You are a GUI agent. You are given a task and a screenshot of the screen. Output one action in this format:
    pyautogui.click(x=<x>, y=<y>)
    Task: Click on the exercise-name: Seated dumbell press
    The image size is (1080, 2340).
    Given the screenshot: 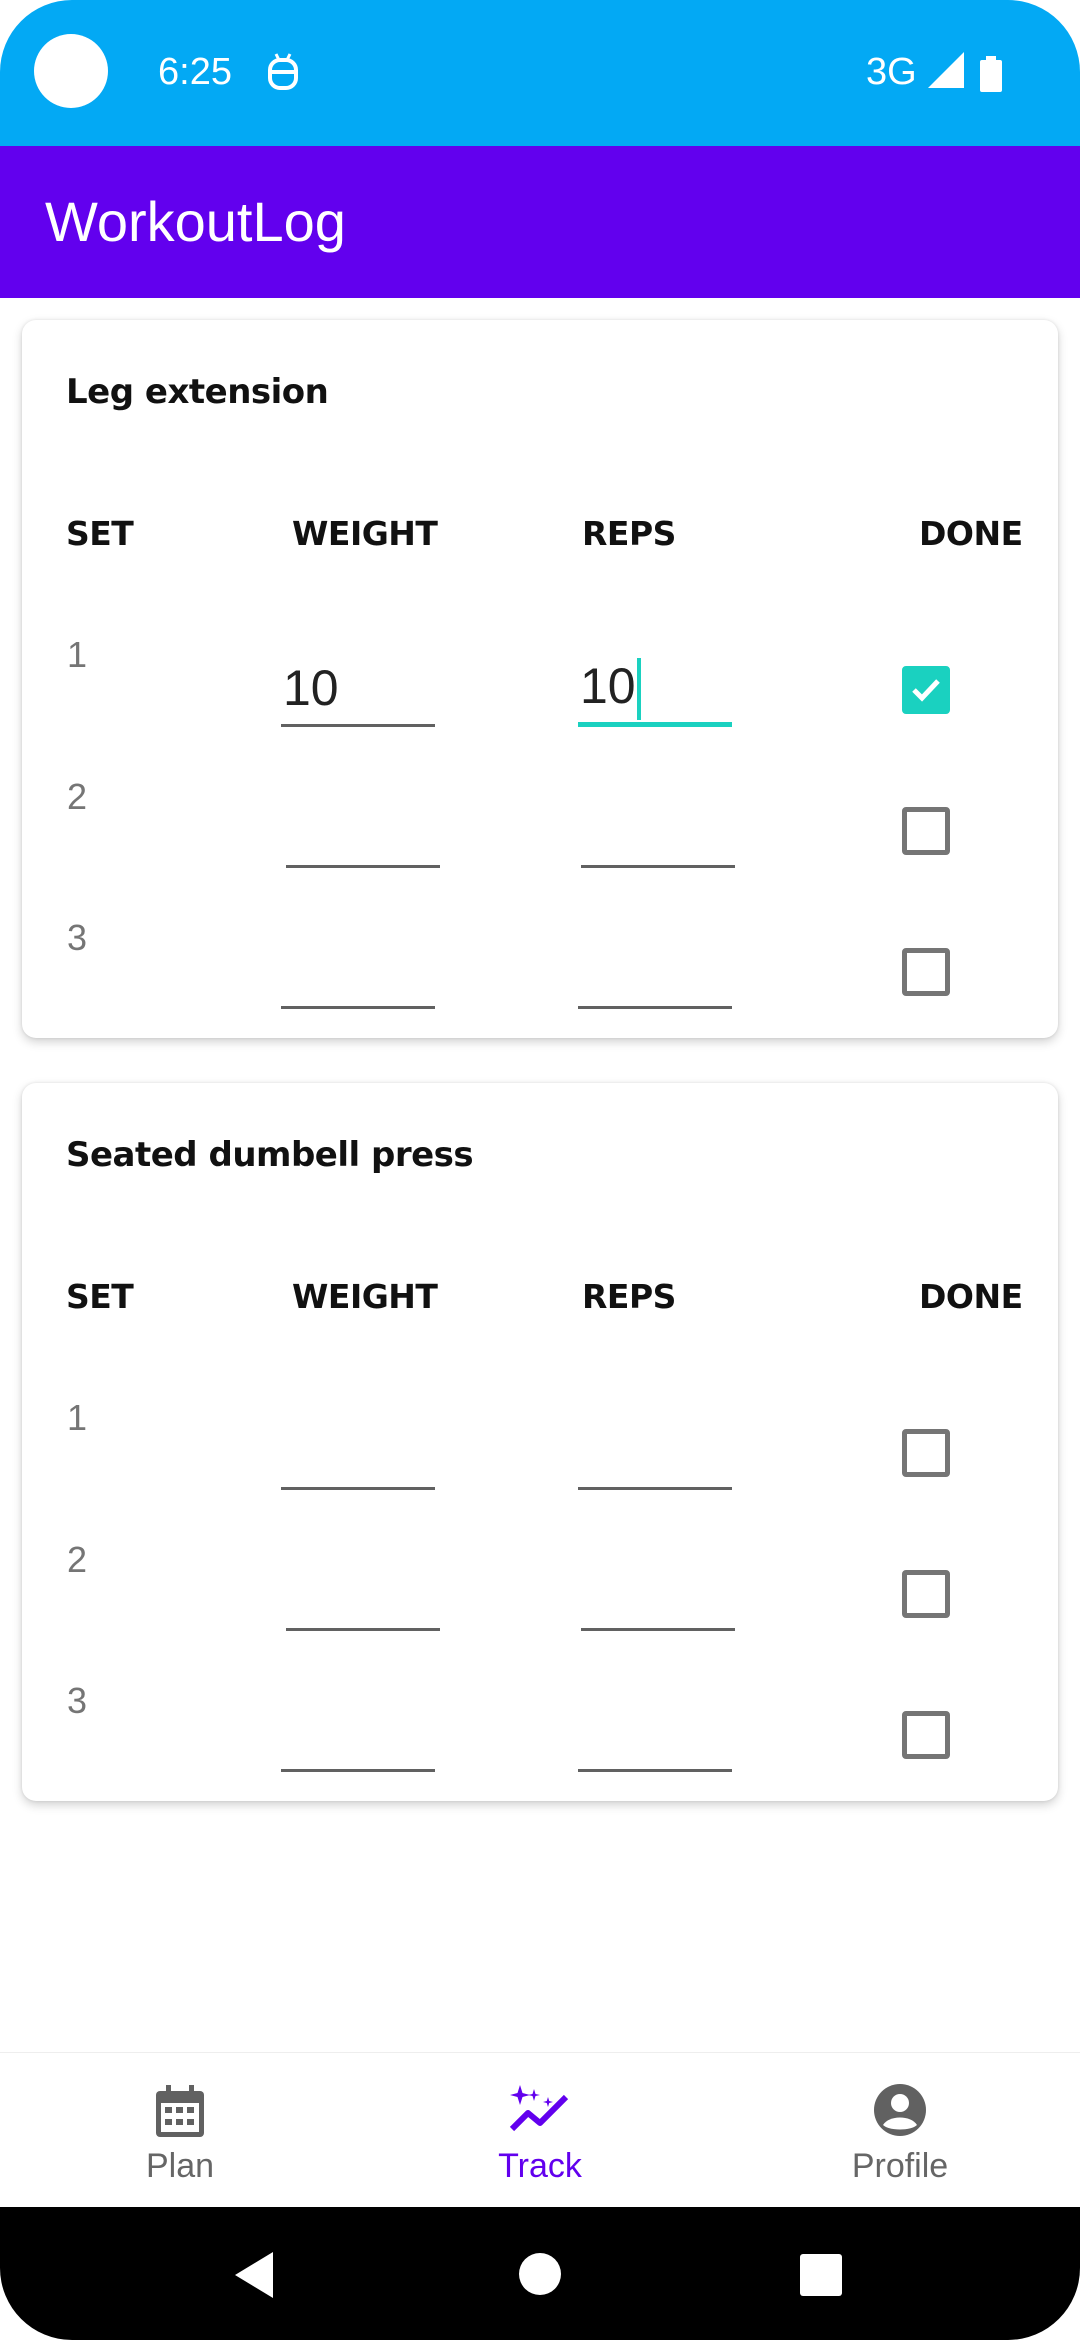 What is the action you would take?
    pyautogui.click(x=270, y=1155)
    